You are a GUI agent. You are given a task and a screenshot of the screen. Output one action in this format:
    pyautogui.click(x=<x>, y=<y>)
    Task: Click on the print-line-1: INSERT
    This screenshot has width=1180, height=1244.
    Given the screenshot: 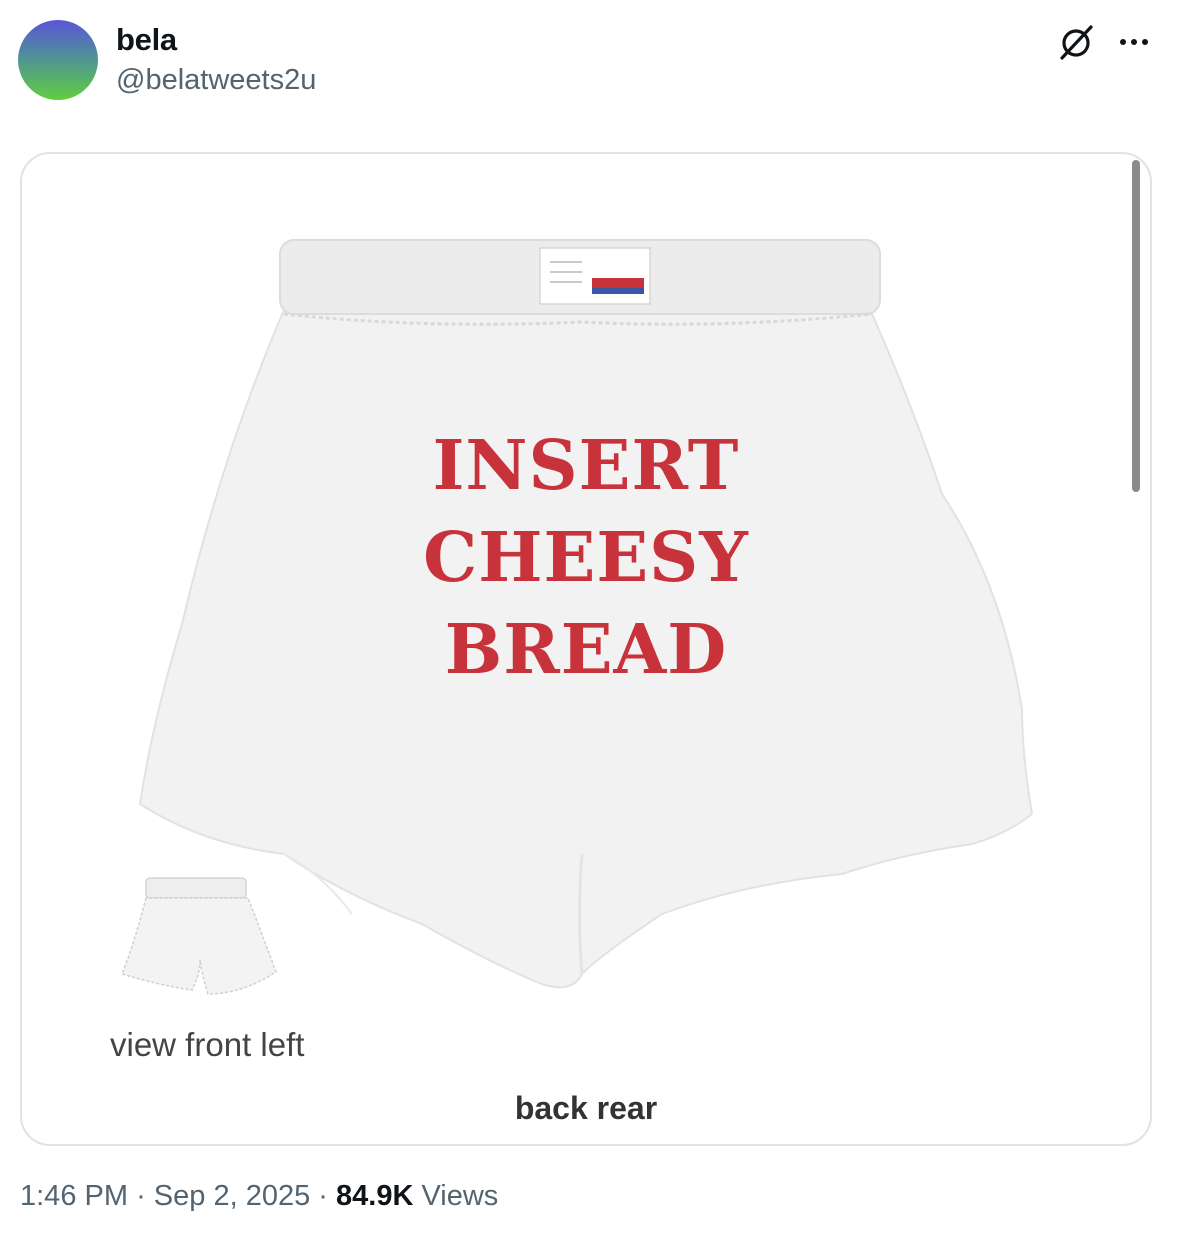 What is the action you would take?
    pyautogui.click(x=586, y=466)
    